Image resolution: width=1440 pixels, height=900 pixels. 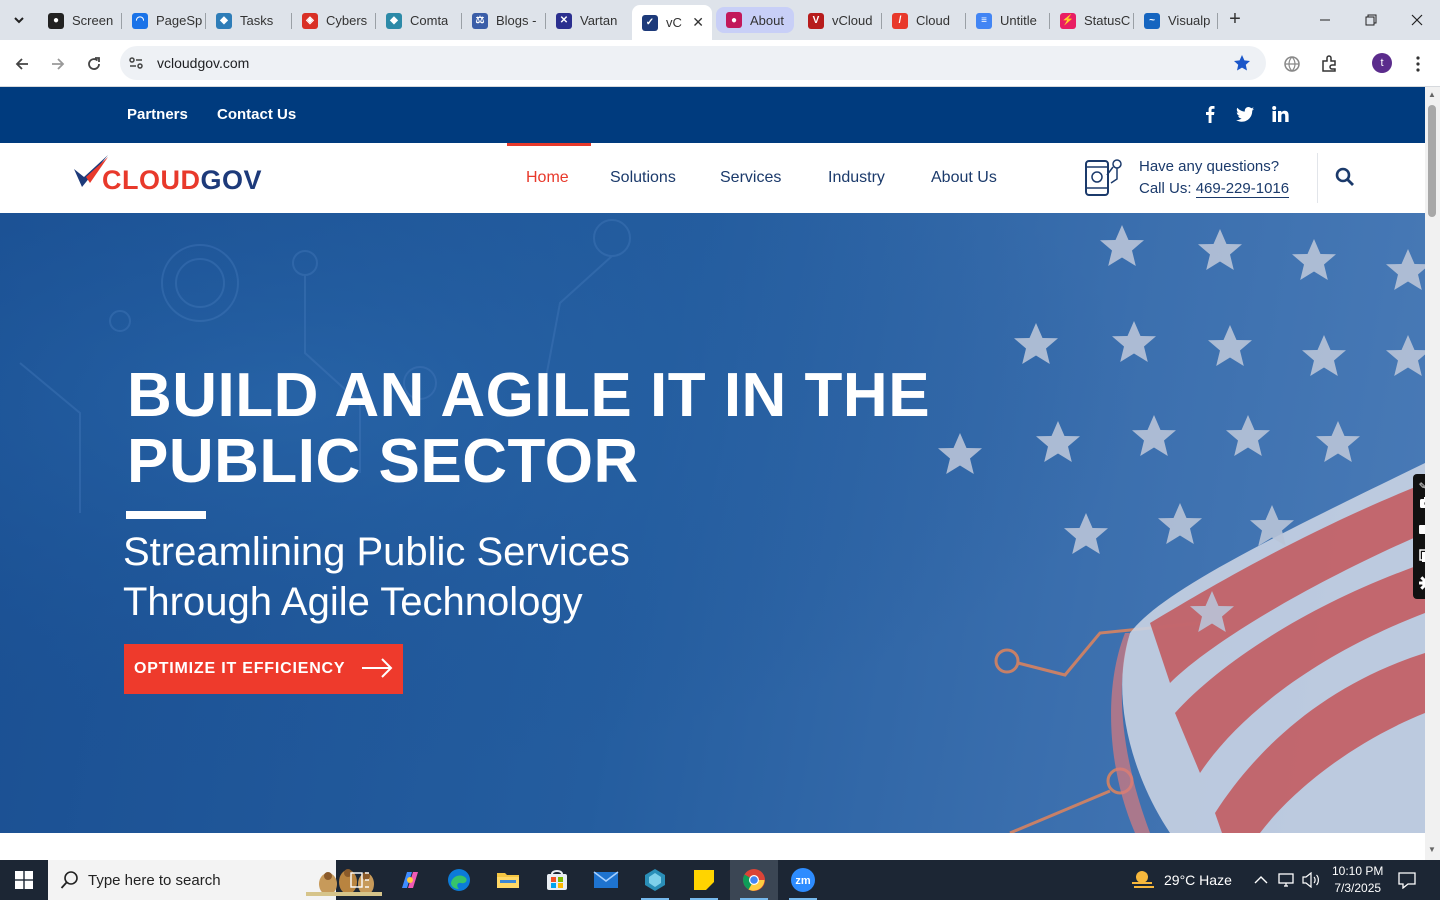 What do you see at coordinates (704, 880) in the screenshot?
I see `sticky-notes-app` at bounding box center [704, 880].